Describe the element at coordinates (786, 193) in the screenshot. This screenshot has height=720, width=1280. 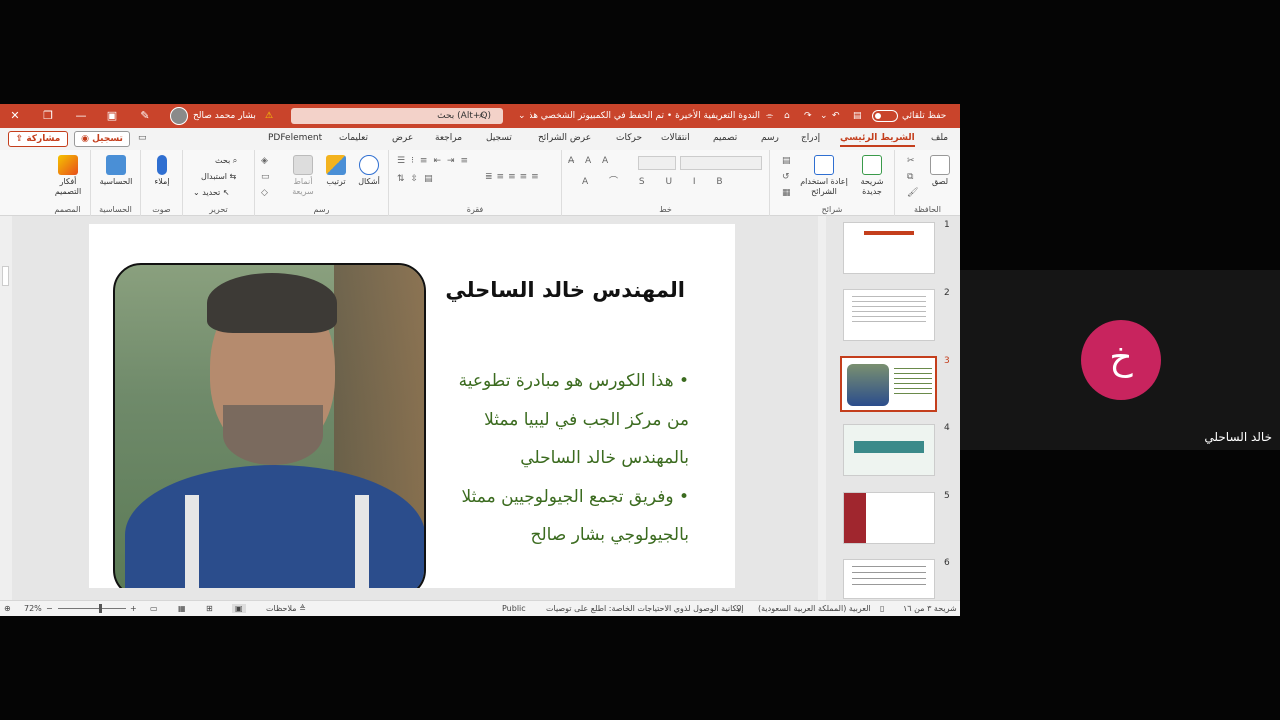
I see `section-icon: ▦` at that location.